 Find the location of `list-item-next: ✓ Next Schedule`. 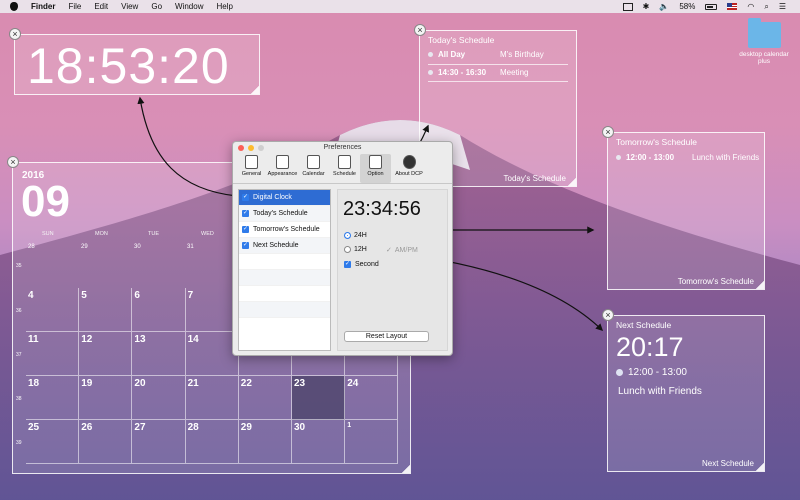

list-item-next: ✓ Next Schedule is located at coordinates (284, 246).